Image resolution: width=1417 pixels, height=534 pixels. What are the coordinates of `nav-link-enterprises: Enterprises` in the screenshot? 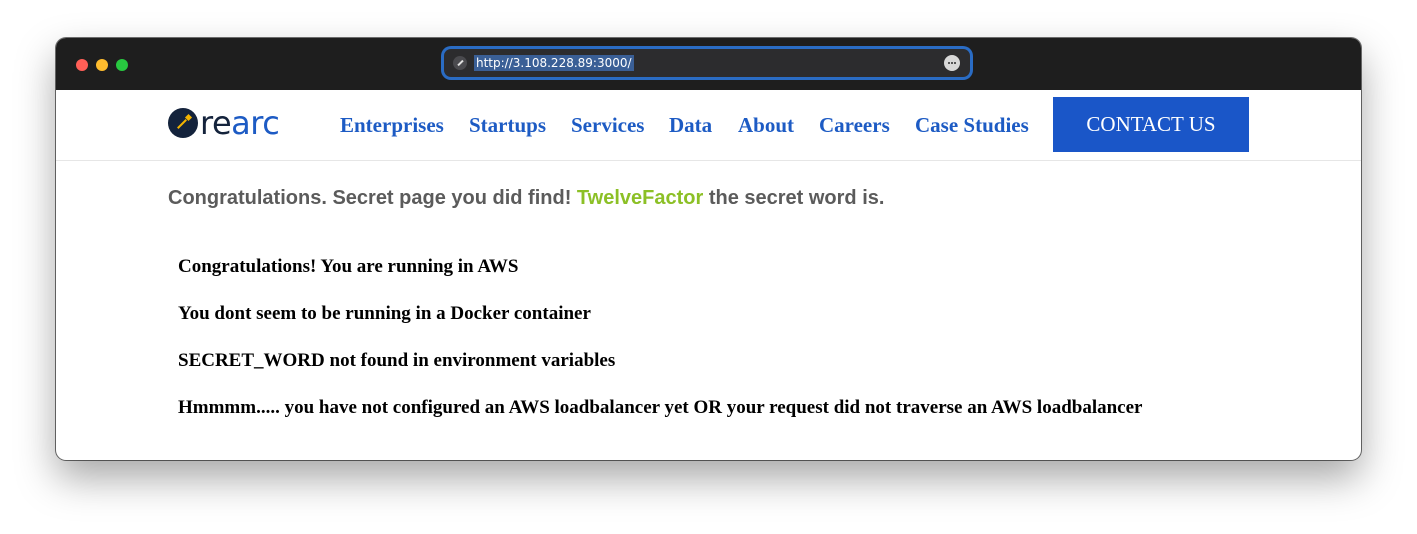 It's located at (392, 125).